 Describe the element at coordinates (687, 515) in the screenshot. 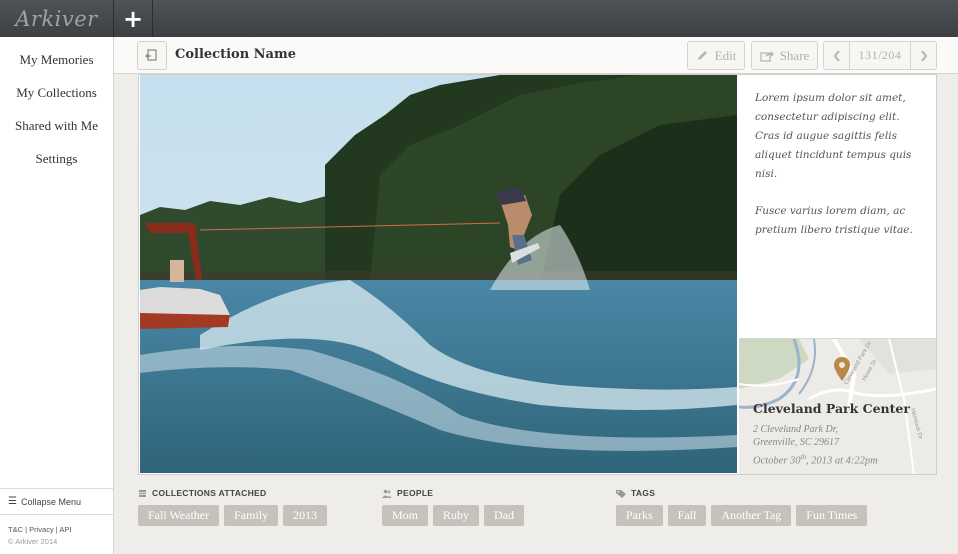

I see `tag-chip: Fall` at that location.